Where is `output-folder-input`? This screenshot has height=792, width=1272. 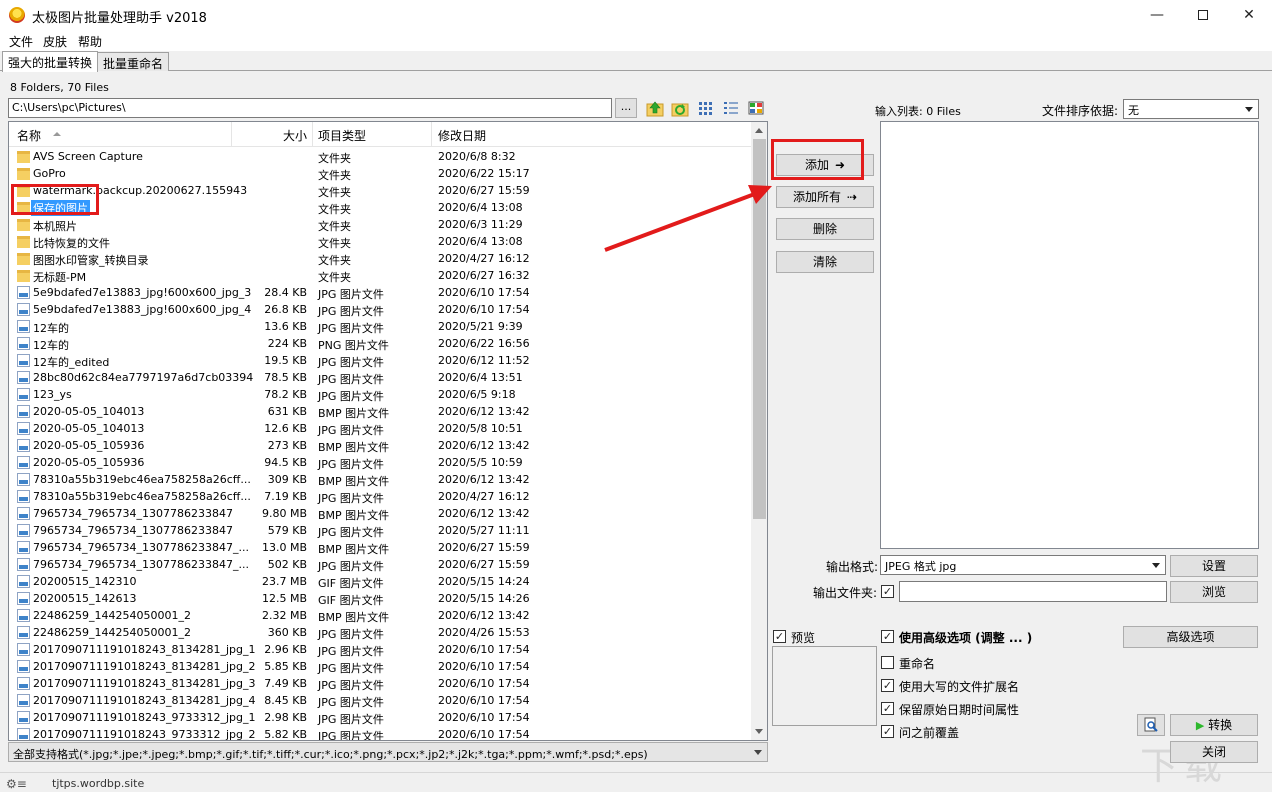
output-folder-input is located at coordinates (1033, 591).